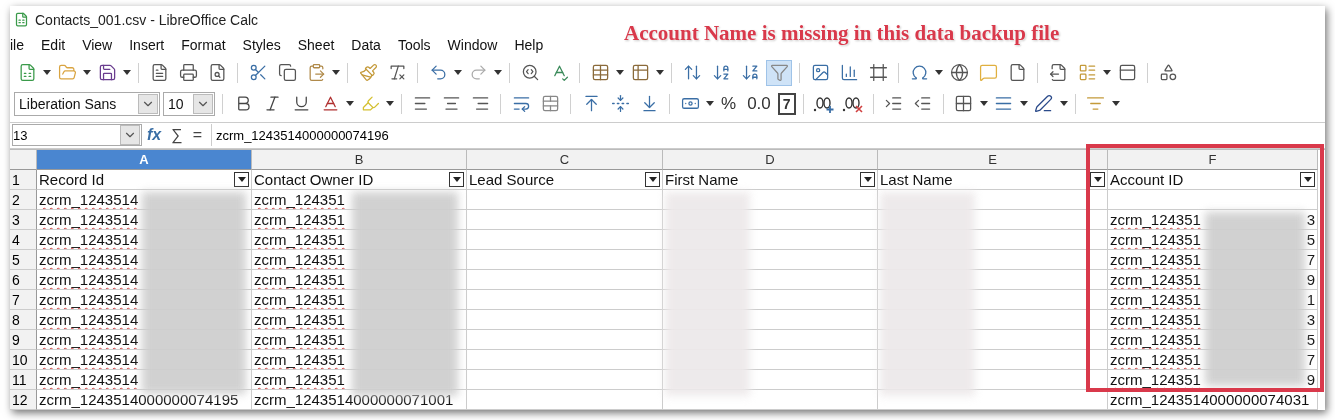 The height and width of the screenshot is (420, 1335). Describe the element at coordinates (23, 380) in the screenshot. I see `row-number: 11` at that location.